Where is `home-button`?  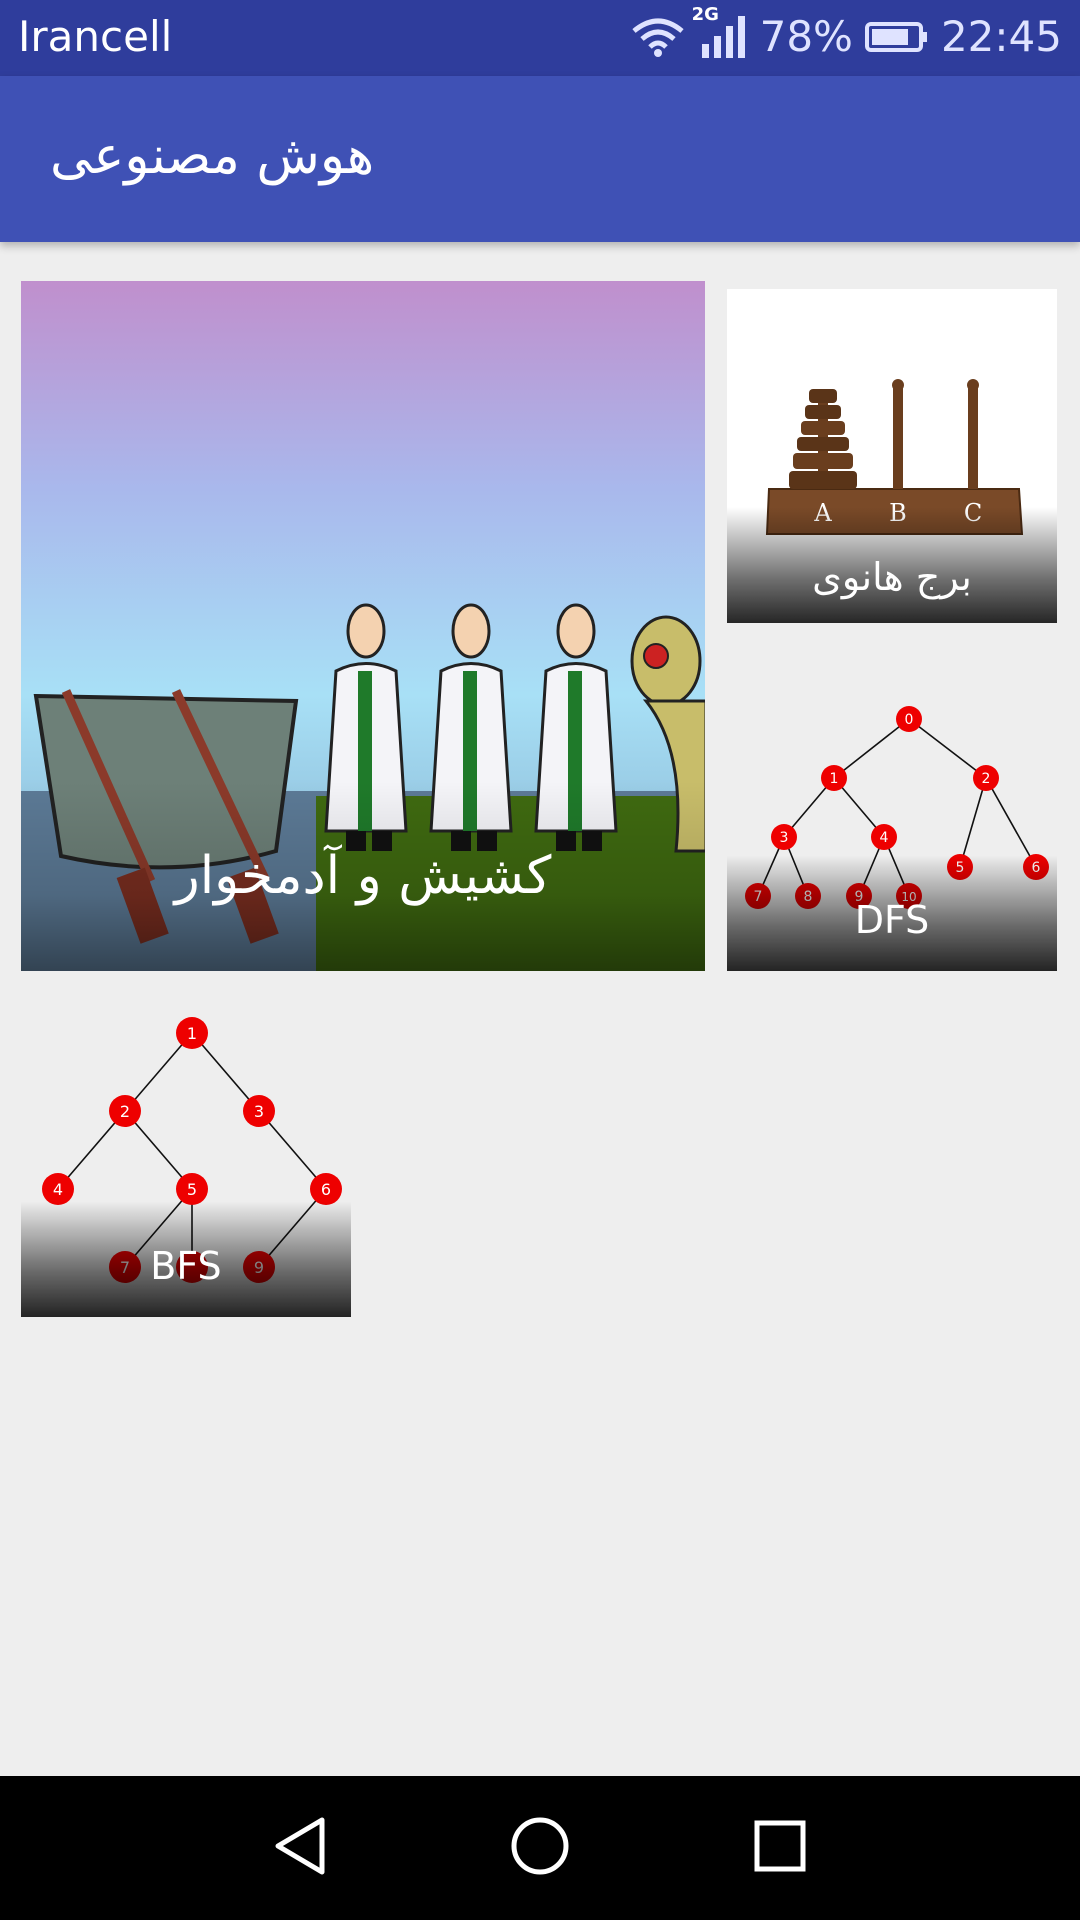 home-button is located at coordinates (540, 1848).